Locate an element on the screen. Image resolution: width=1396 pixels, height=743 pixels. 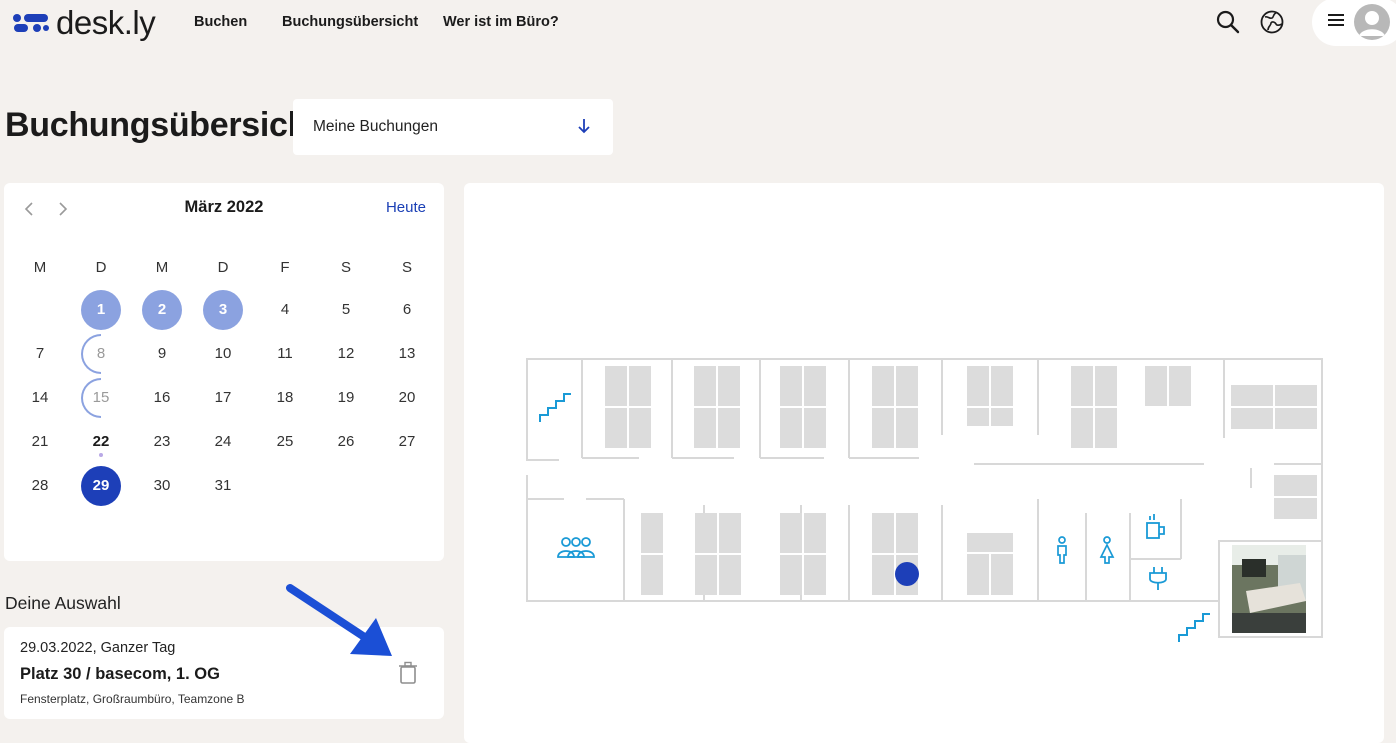
calendar-day: 27 is located at coordinates (407, 442).